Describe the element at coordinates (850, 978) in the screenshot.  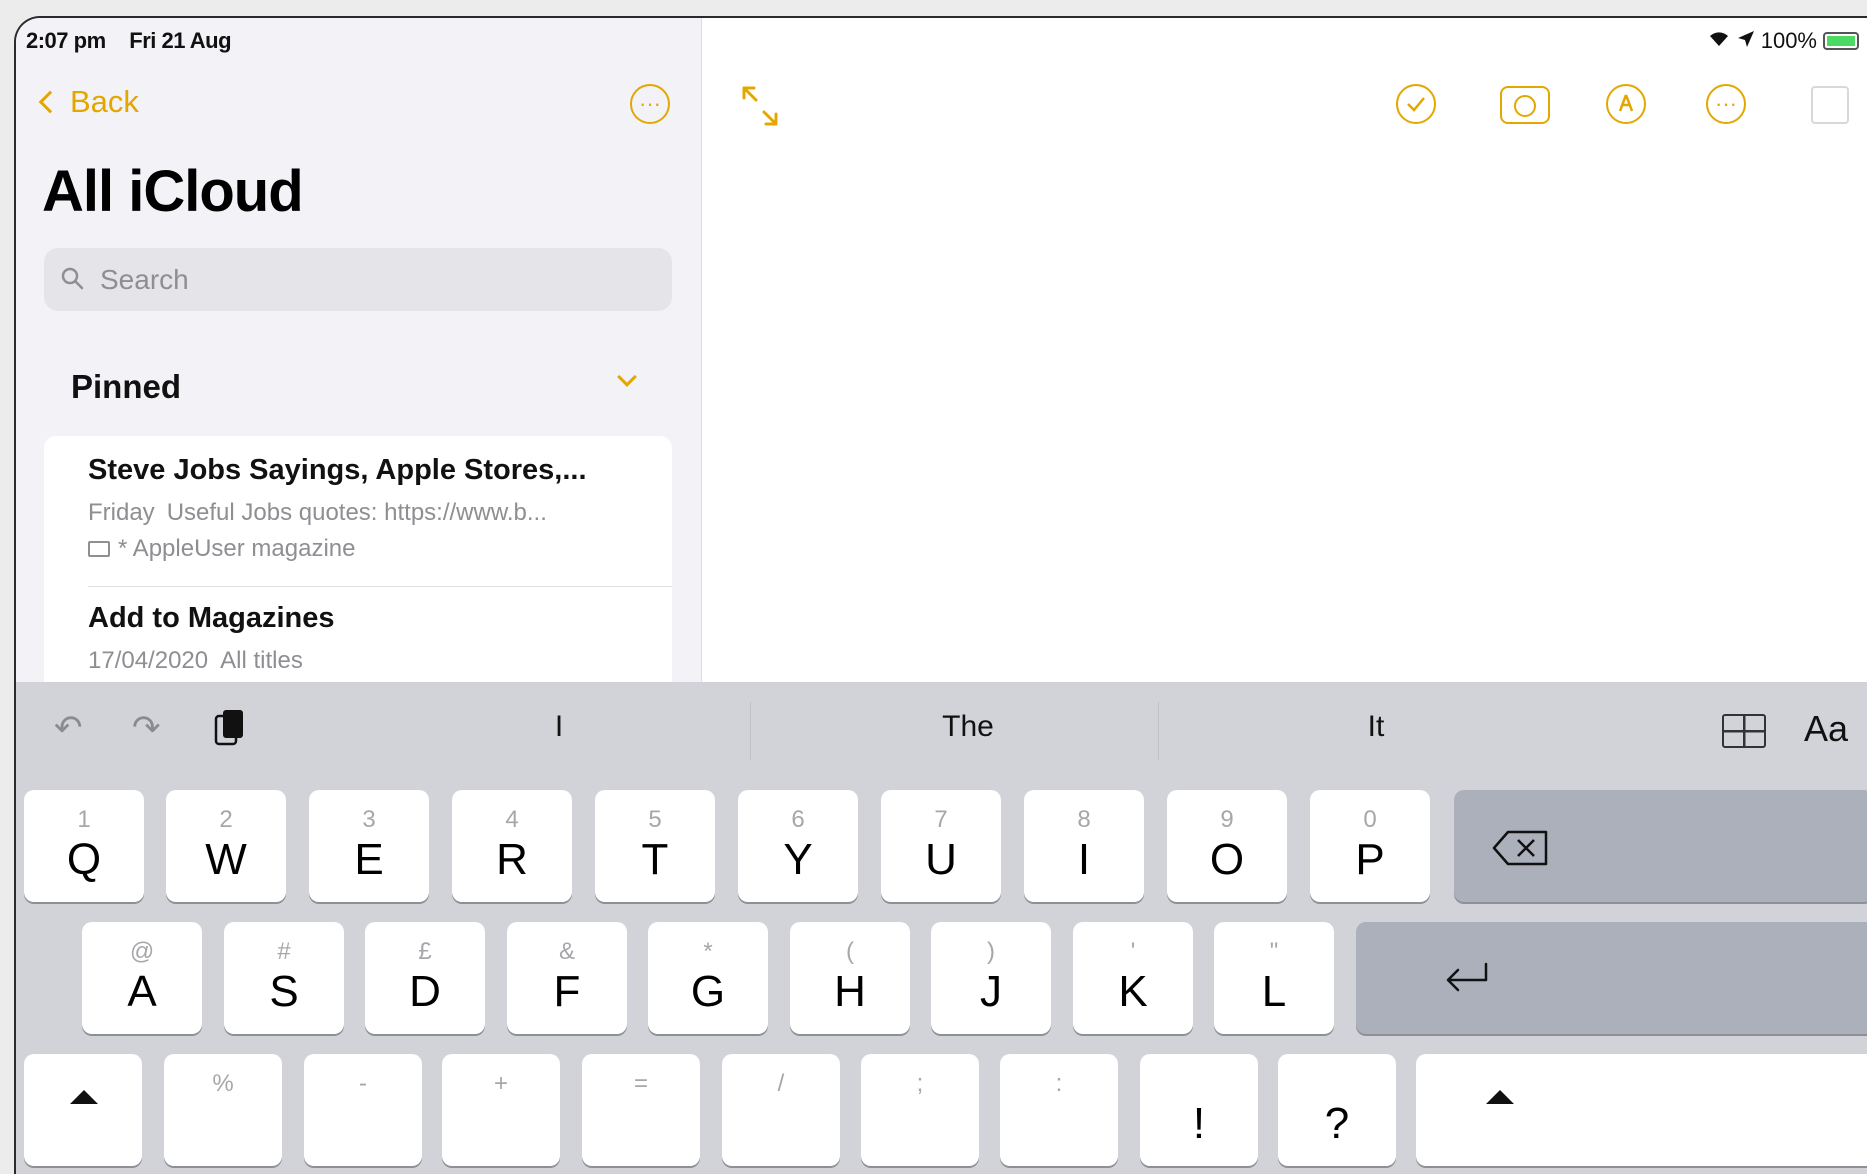
I see `key-h: (H` at that location.